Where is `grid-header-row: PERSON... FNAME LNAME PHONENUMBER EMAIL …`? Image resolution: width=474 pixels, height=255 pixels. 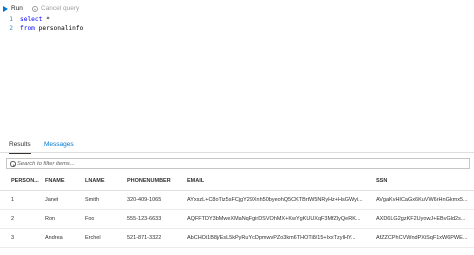
grid-header-row: PERSON... FNAME LNAME PHONENUMBER EMAIL … is located at coordinates (237, 181).